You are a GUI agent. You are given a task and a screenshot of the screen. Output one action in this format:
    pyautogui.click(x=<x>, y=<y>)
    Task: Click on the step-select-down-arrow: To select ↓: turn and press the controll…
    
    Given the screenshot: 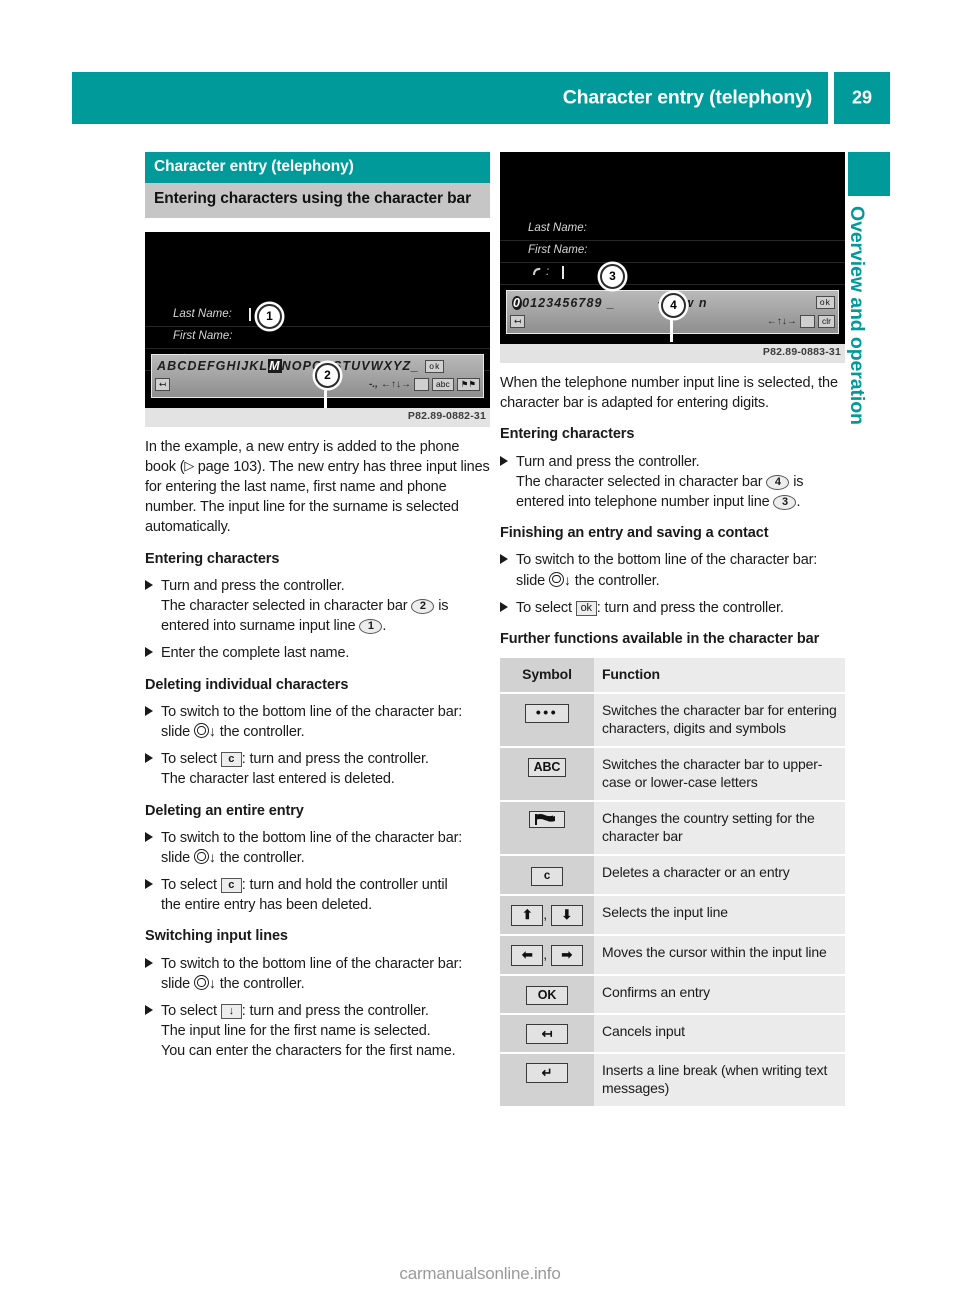 What is the action you would take?
    pyautogui.click(x=317, y=1031)
    